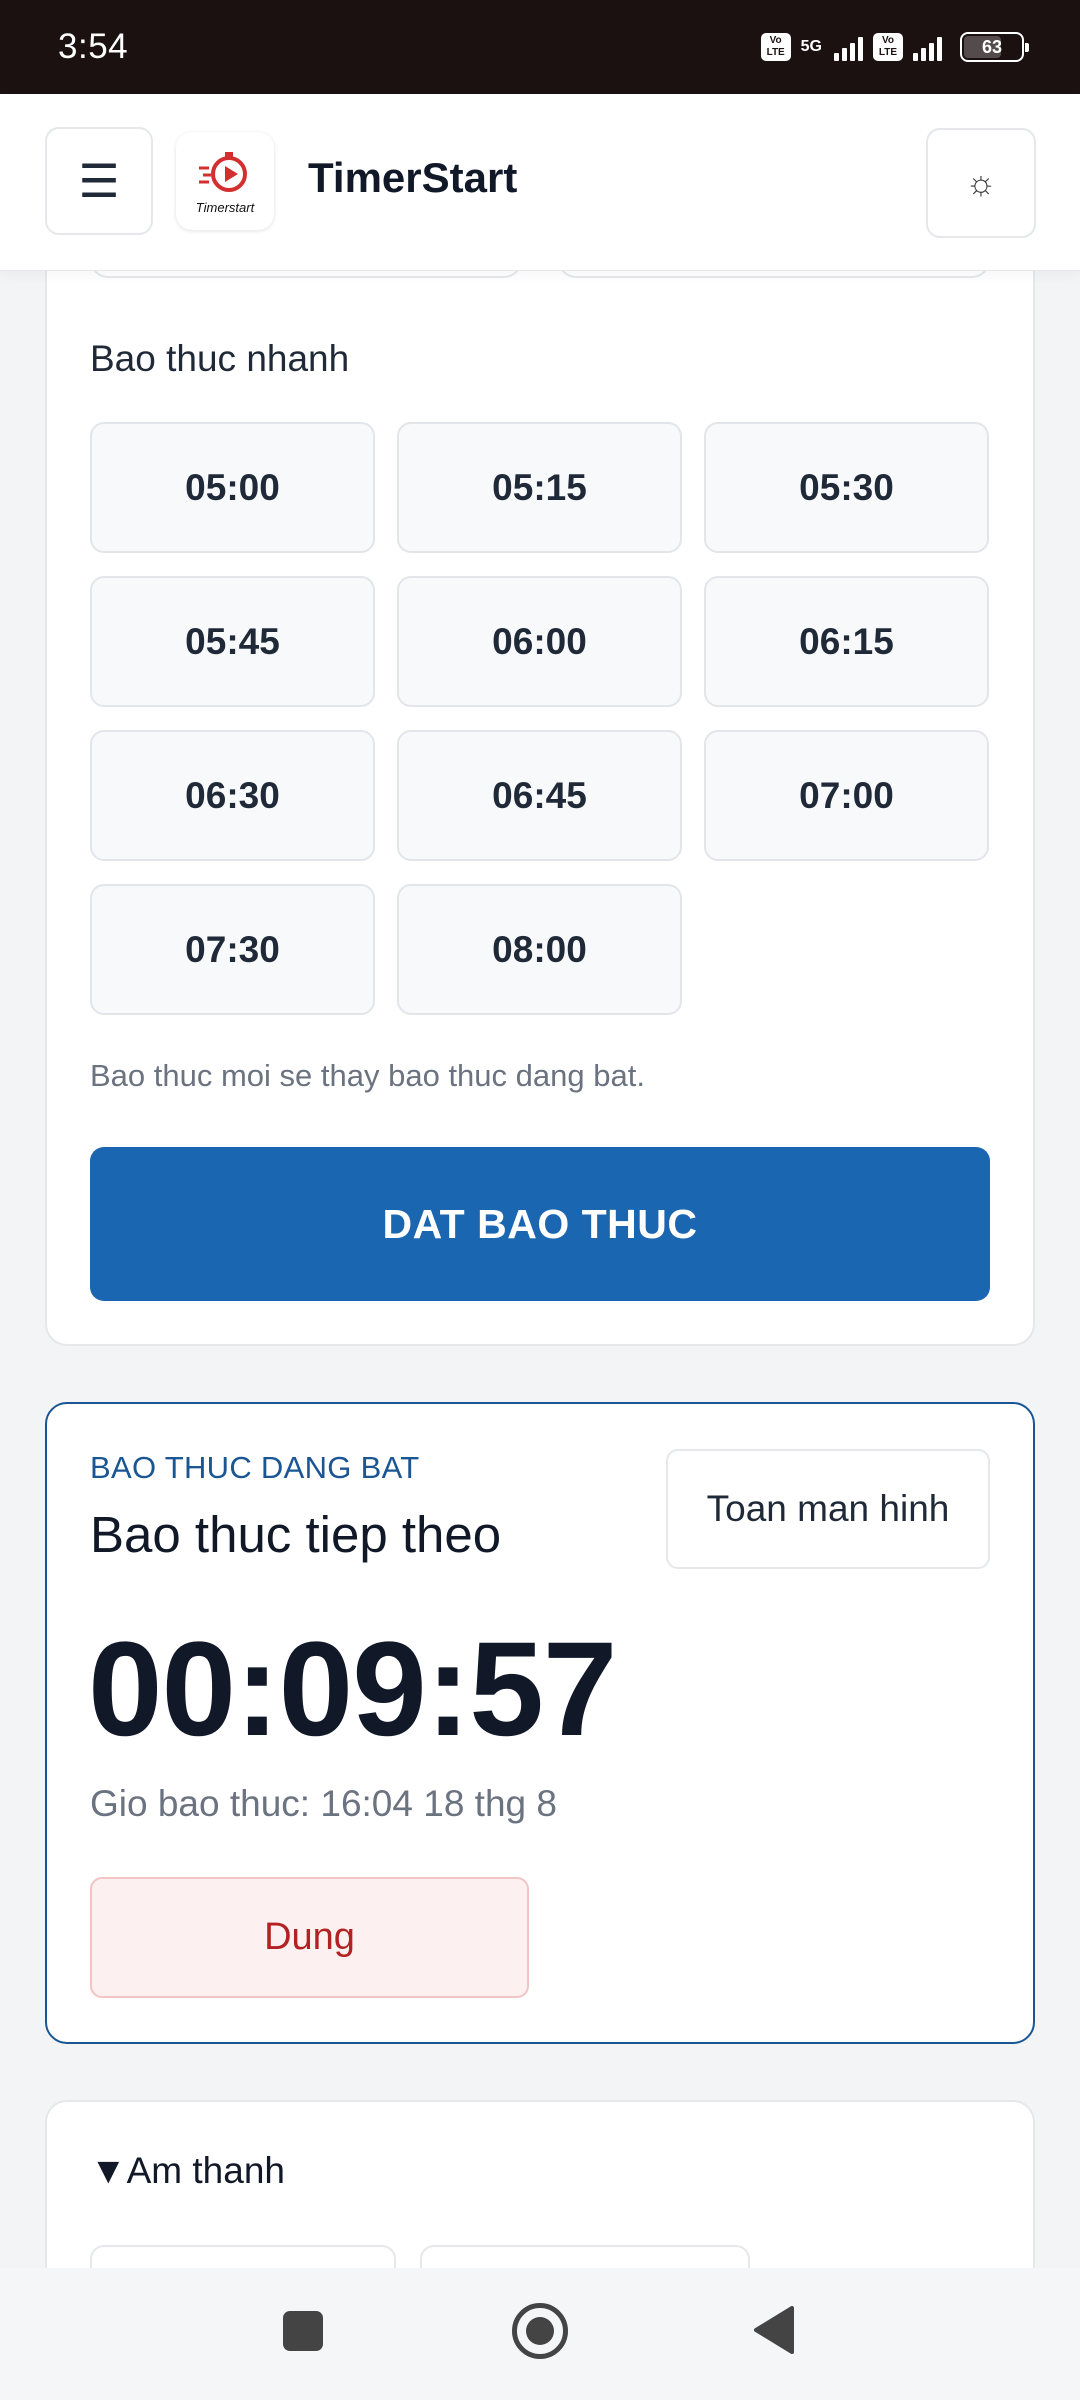 This screenshot has height=2400, width=1080. What do you see at coordinates (539, 487) in the screenshot?
I see `preset-button: 05:15` at bounding box center [539, 487].